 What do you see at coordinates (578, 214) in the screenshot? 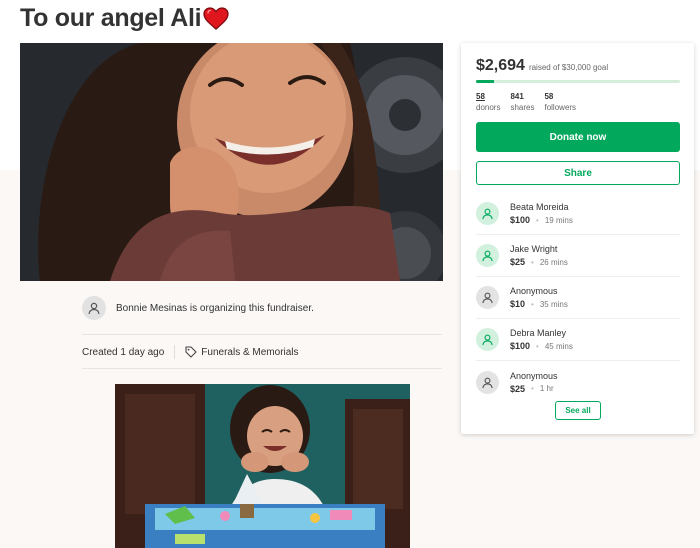
I see `donation-item: Beata Moreida $100 • 19 mins` at bounding box center [578, 214].